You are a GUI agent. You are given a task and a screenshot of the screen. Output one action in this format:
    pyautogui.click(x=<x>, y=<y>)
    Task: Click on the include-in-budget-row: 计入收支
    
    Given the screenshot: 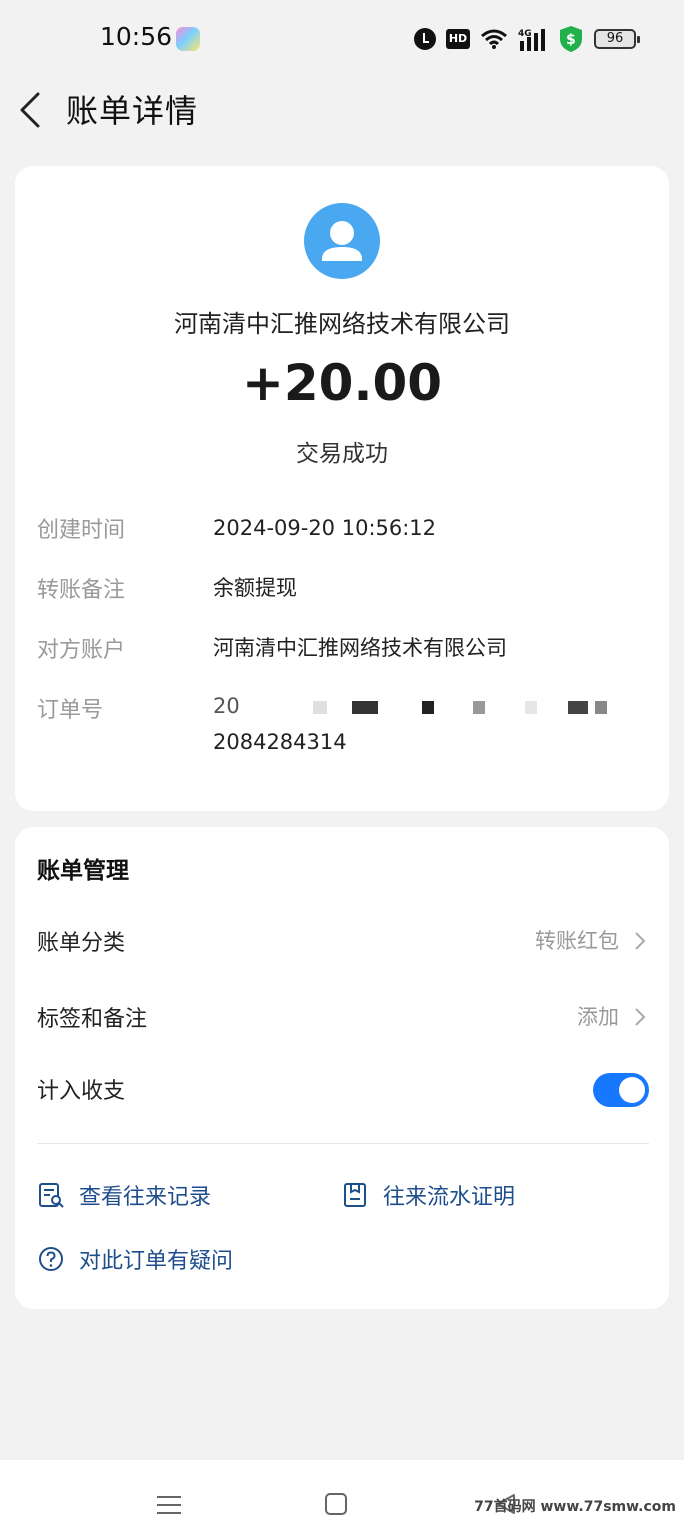 What is the action you would take?
    pyautogui.click(x=343, y=1089)
    